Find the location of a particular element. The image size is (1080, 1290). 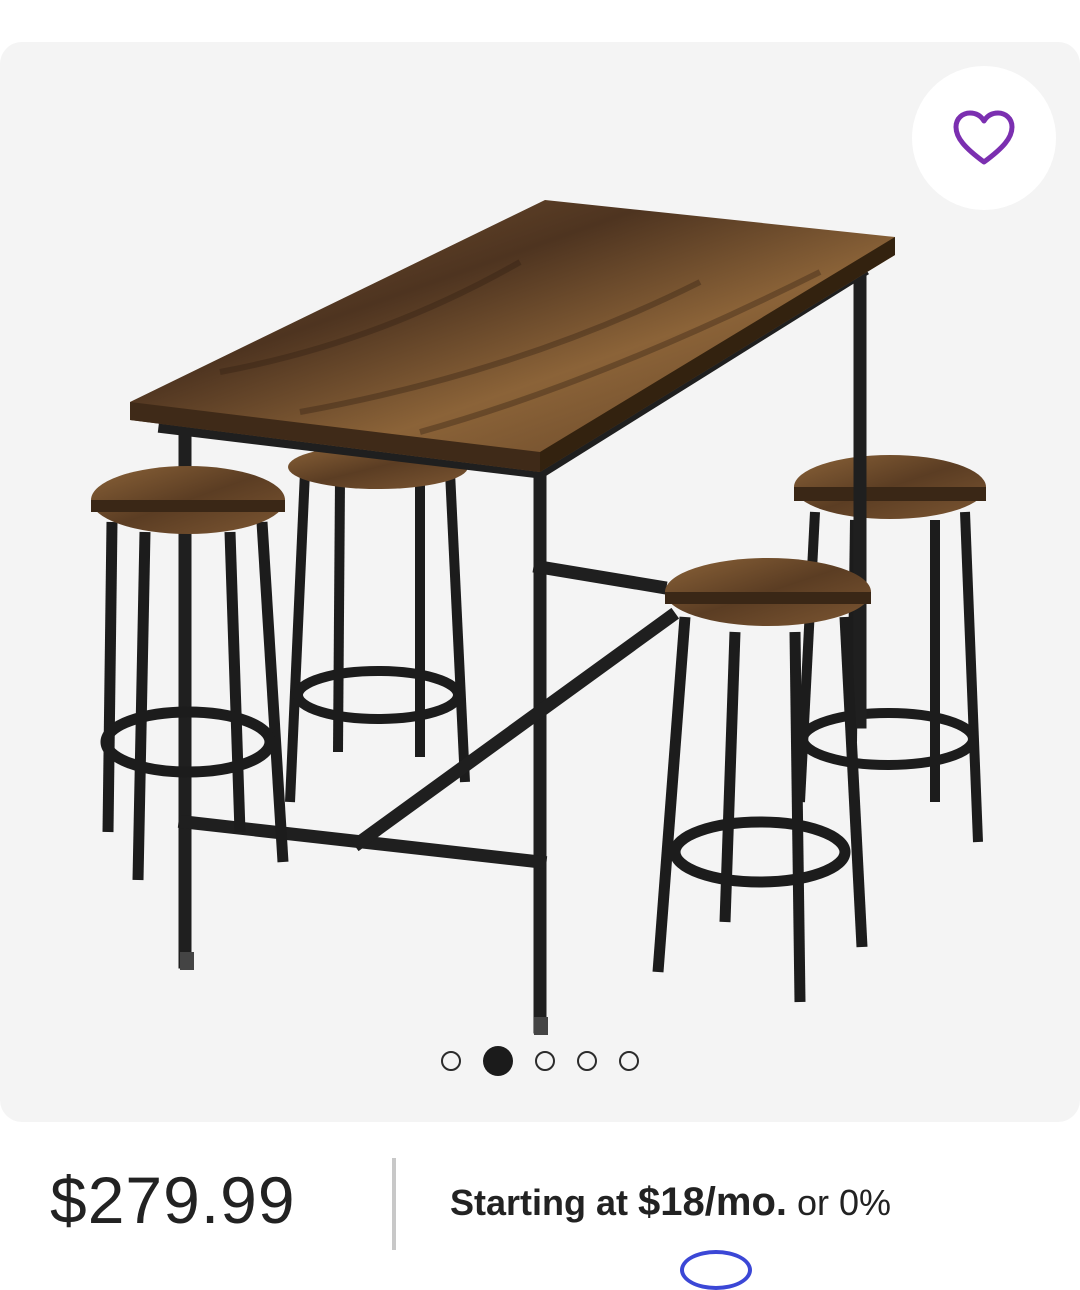

stool-front-right is located at coordinates (760, 809).